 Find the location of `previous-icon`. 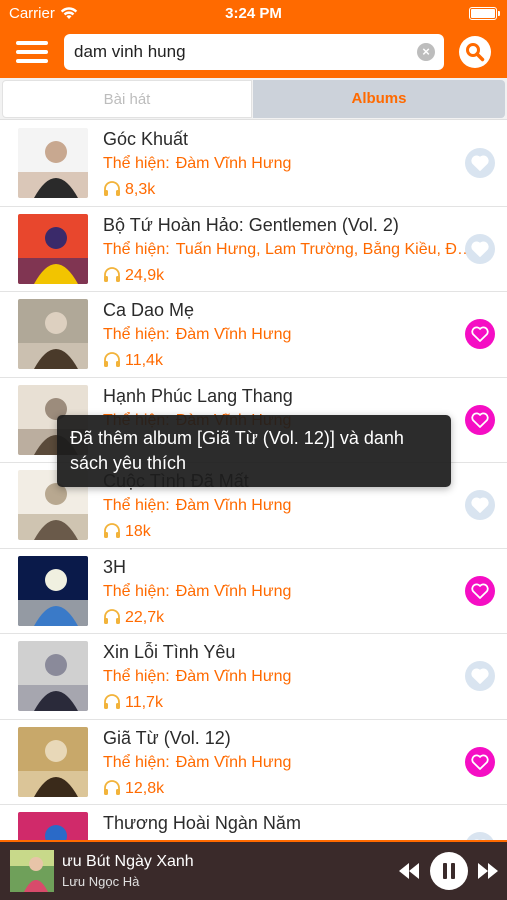

previous-icon is located at coordinates (409, 871).